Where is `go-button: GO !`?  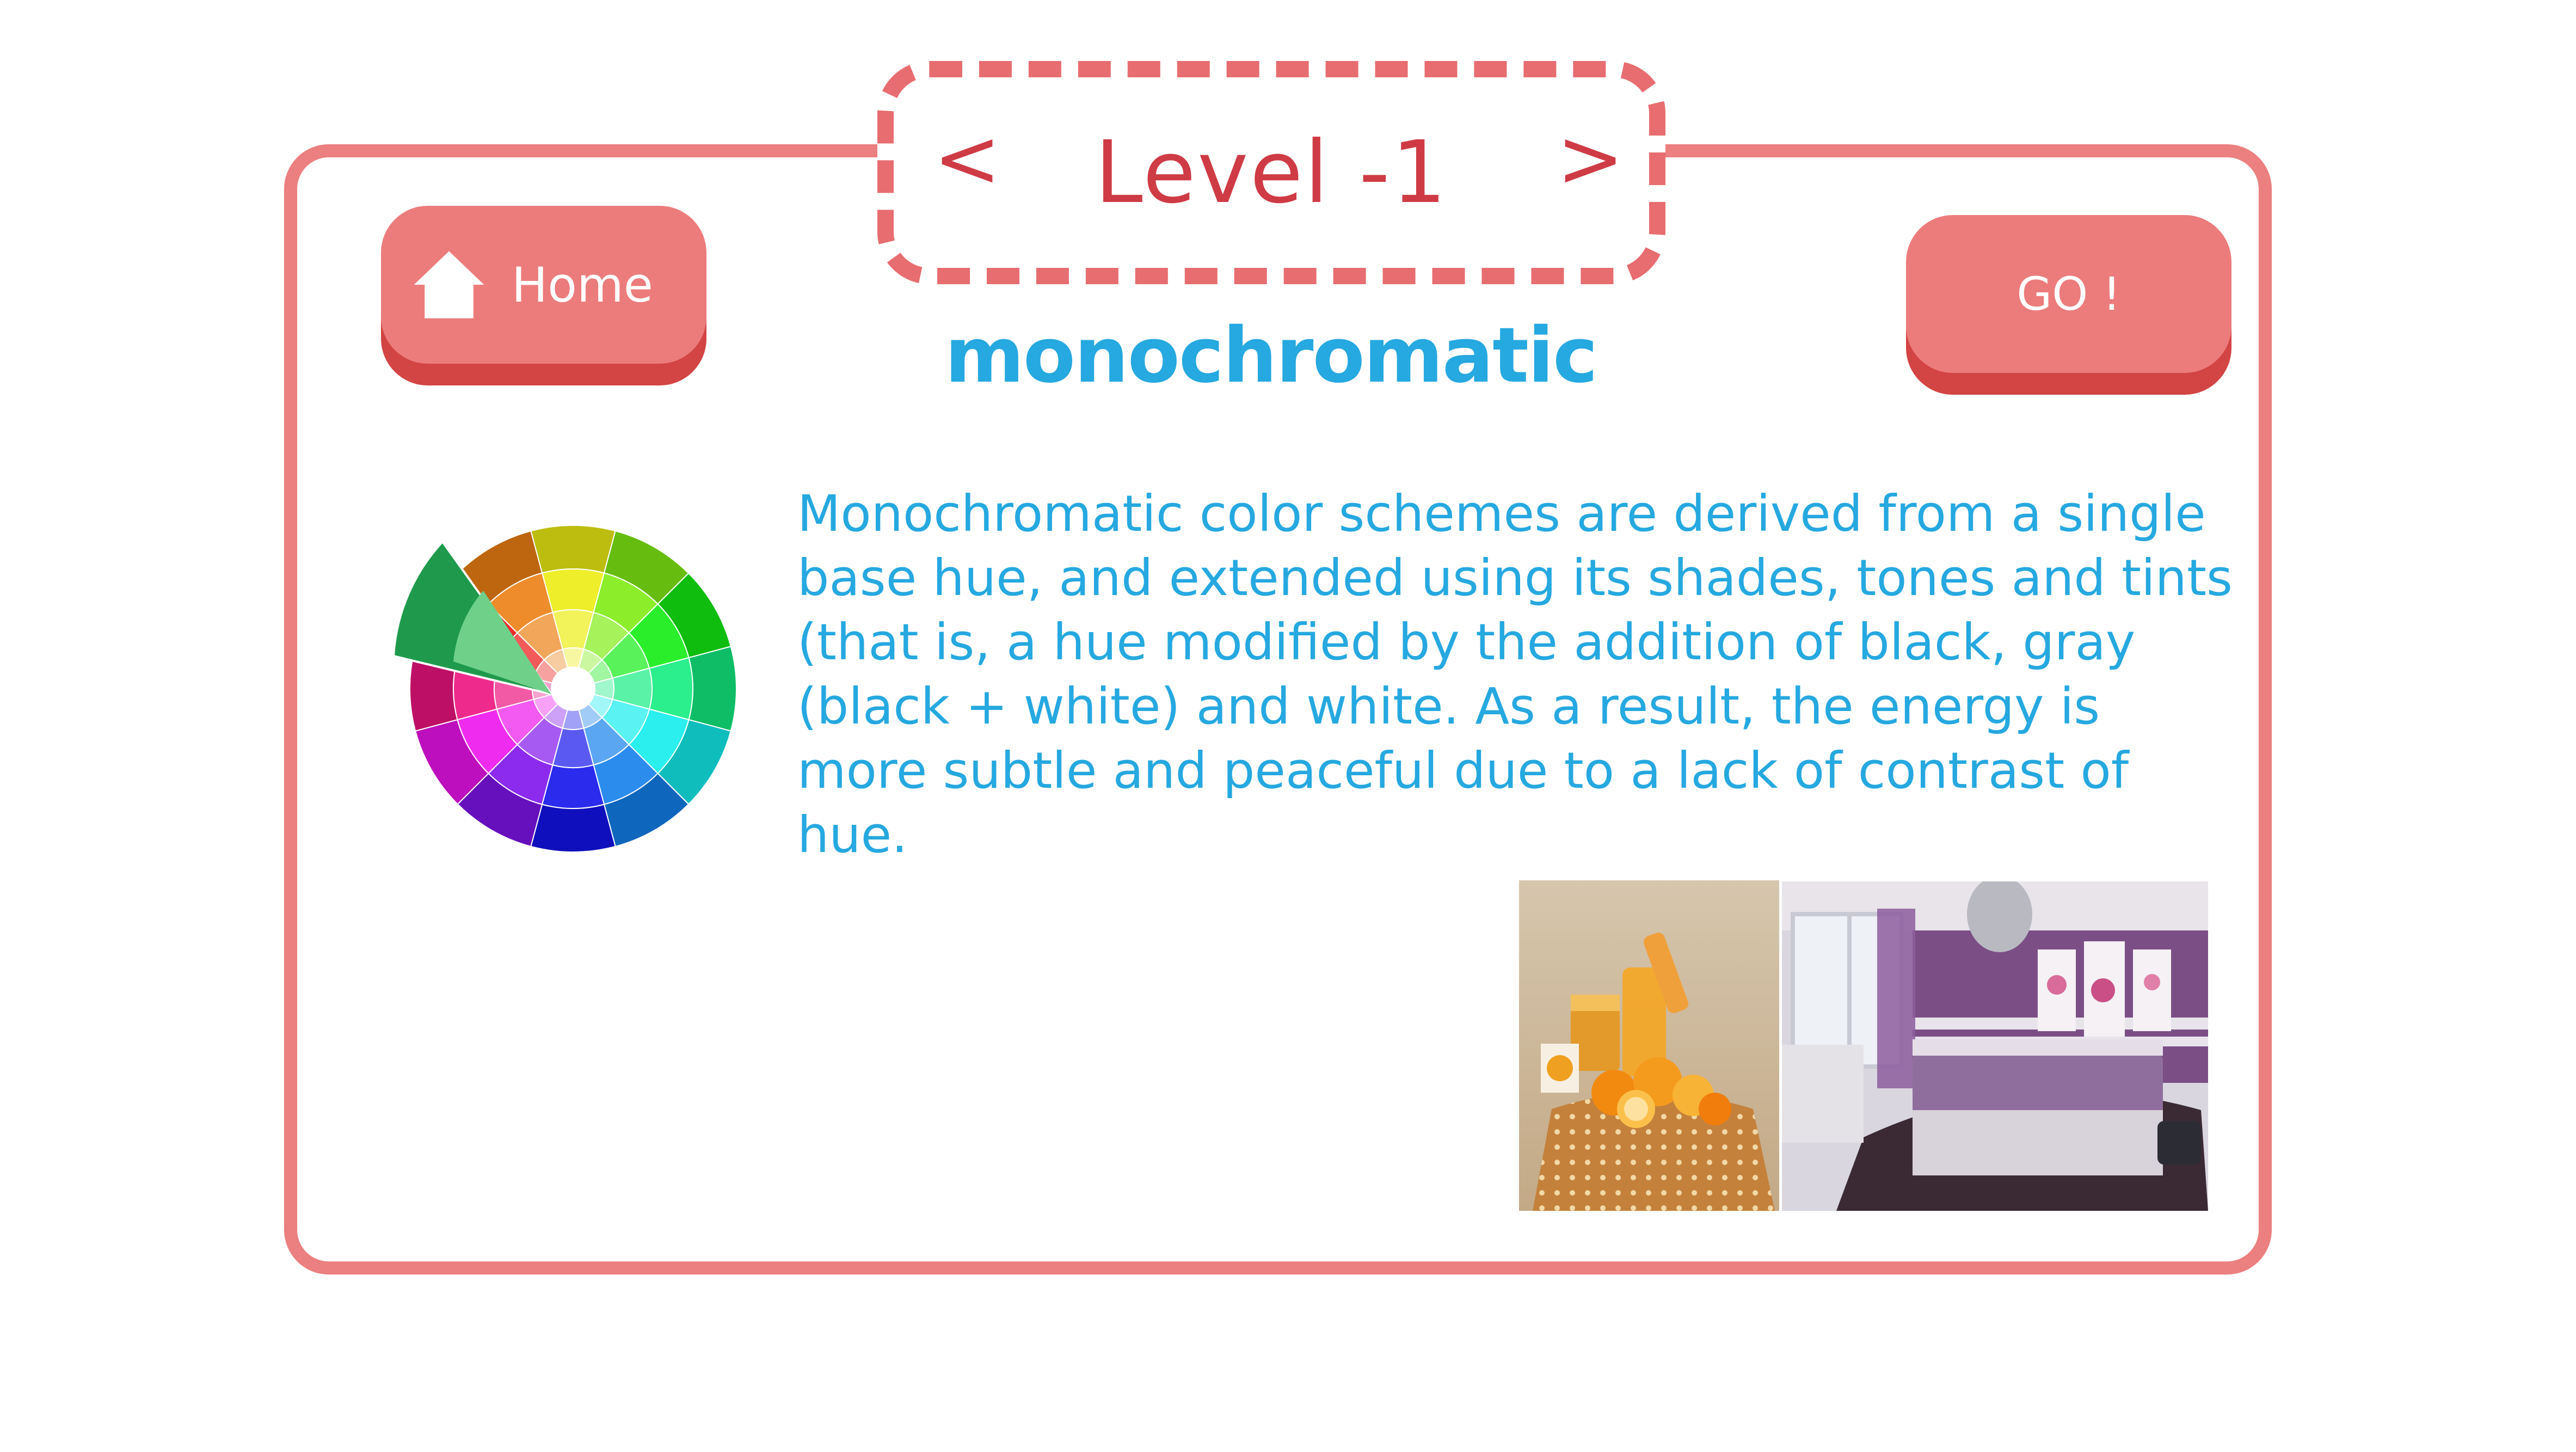 go-button: GO ! is located at coordinates (2068, 294).